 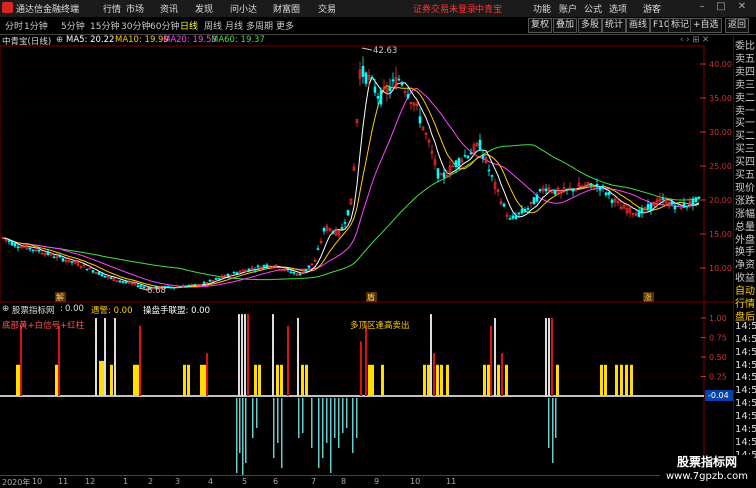 I want to click on watermark: 股票指标网 www.7gpzb.com, so click(x=707, y=470).